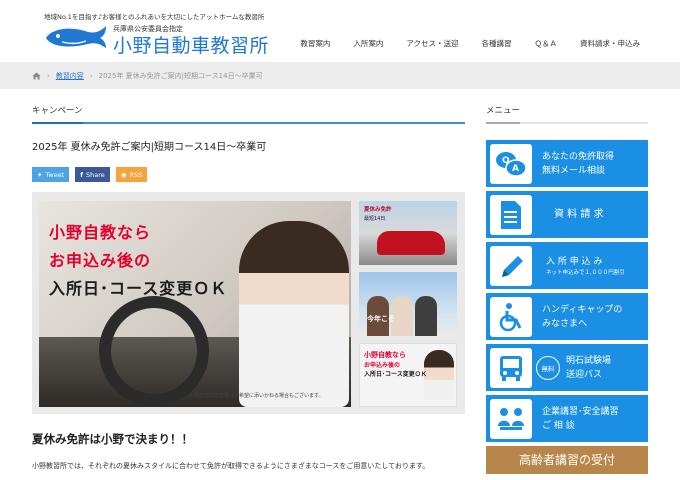  I want to click on discount-note: ネット申込みで１,０００円割引, so click(585, 272).